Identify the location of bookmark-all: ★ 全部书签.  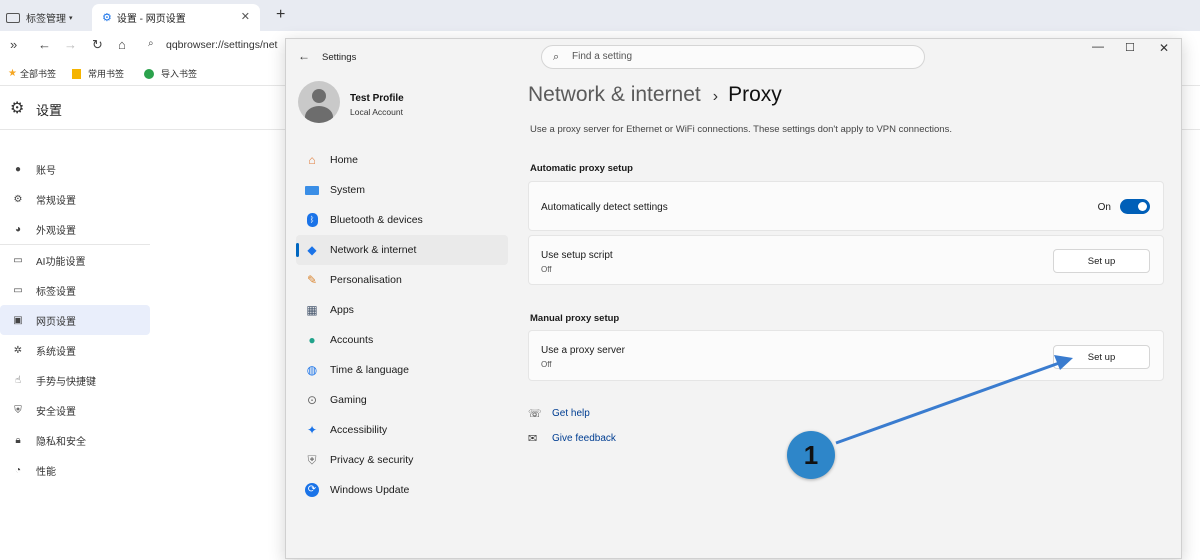
(32, 73).